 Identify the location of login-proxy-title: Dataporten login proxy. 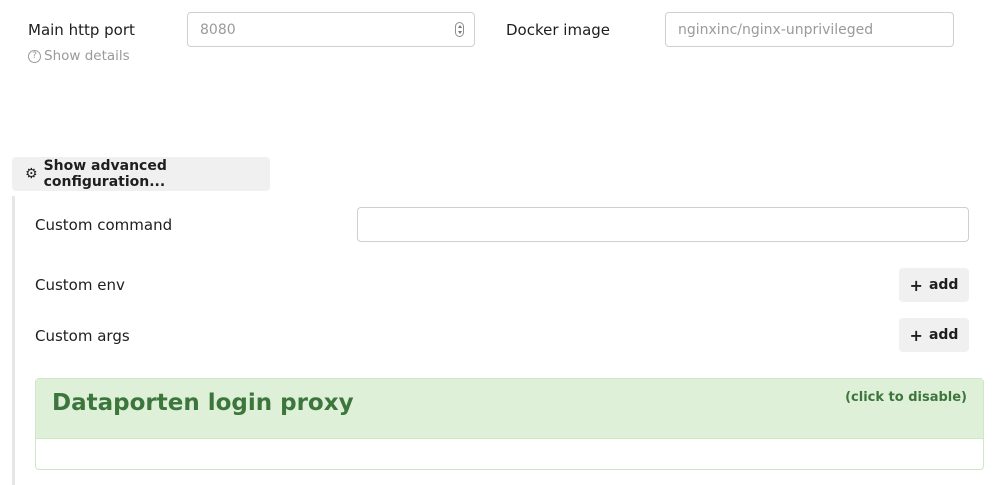
(203, 403).